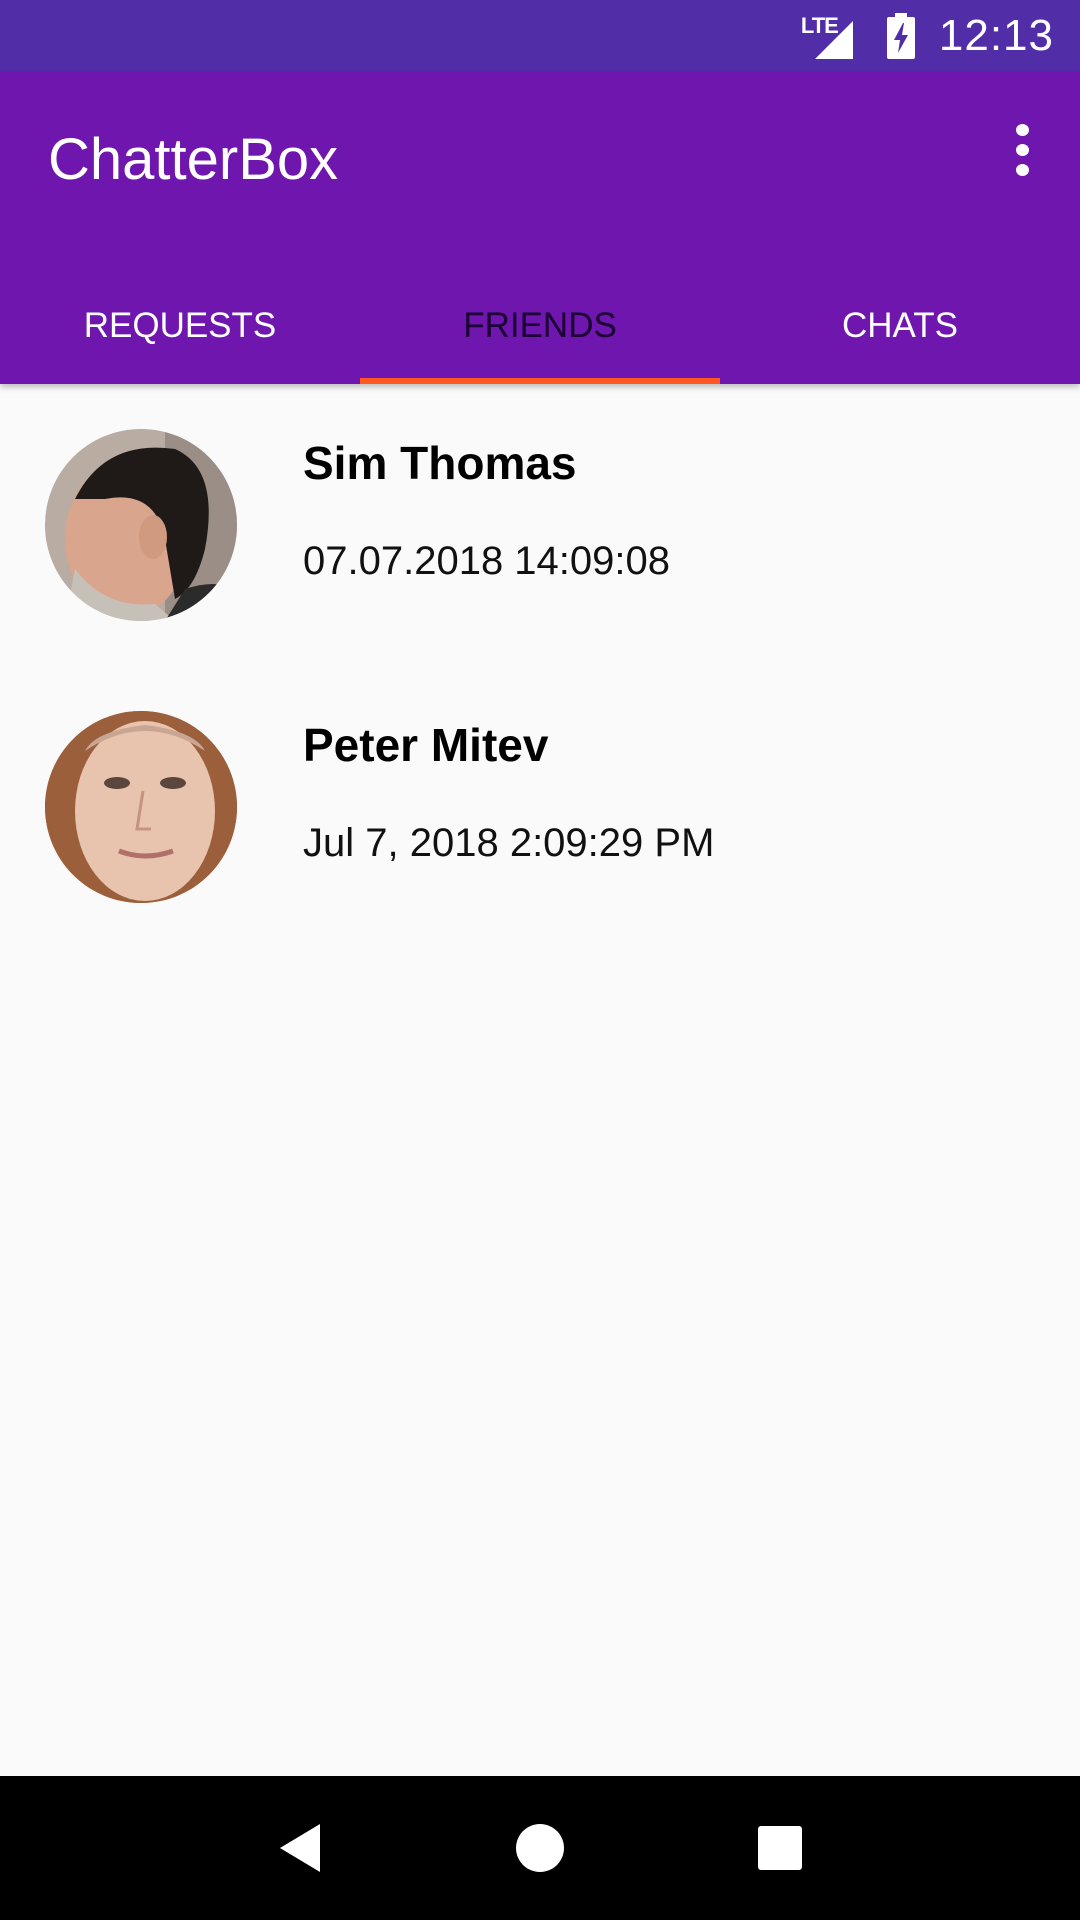 The height and width of the screenshot is (1920, 1080). I want to click on friend-name: Peter Mitev, so click(426, 745).